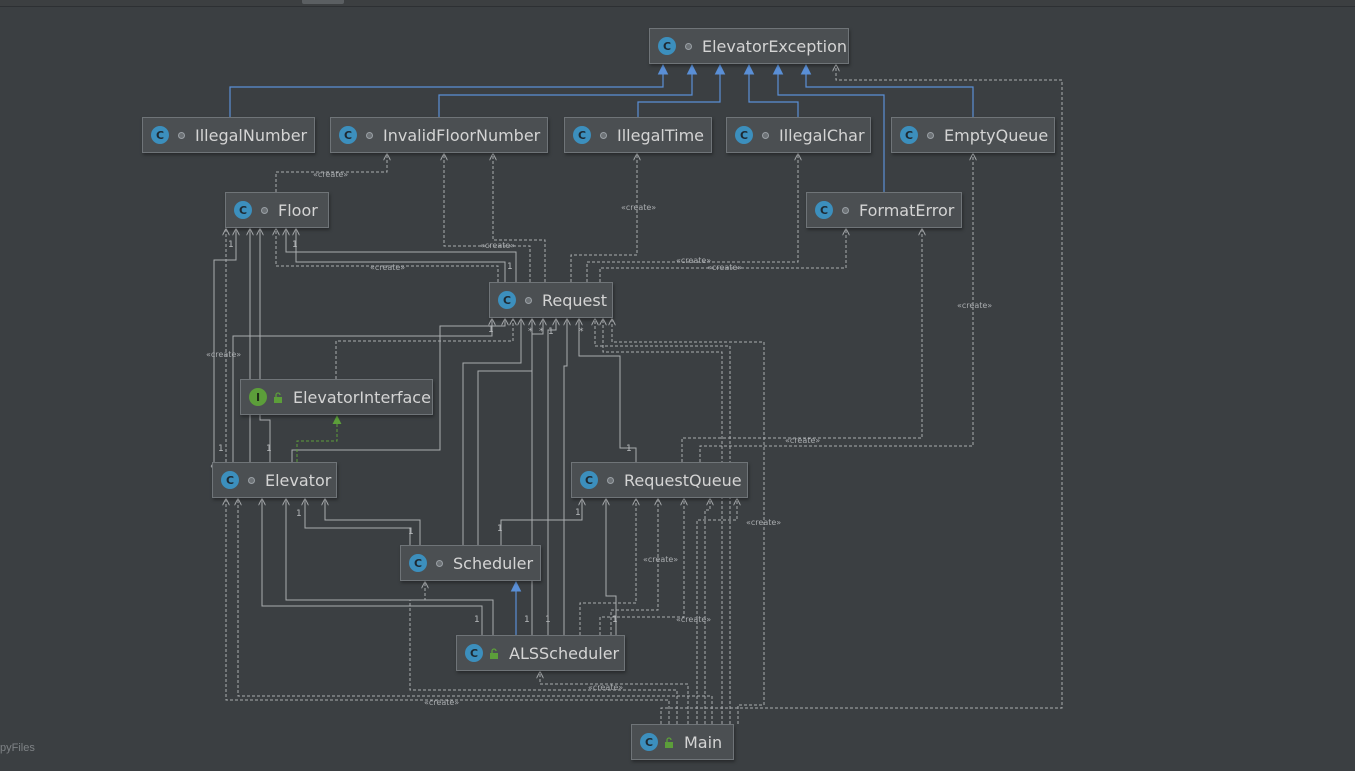  I want to click on interface-elevator-interface: I ElevatorInterface, so click(336, 397).